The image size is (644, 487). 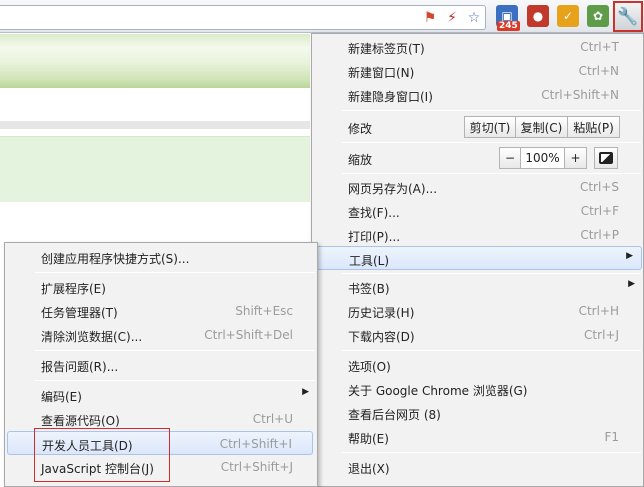 What do you see at coordinates (369, 469) in the screenshot?
I see `menu-label: 退出(X)` at bounding box center [369, 469].